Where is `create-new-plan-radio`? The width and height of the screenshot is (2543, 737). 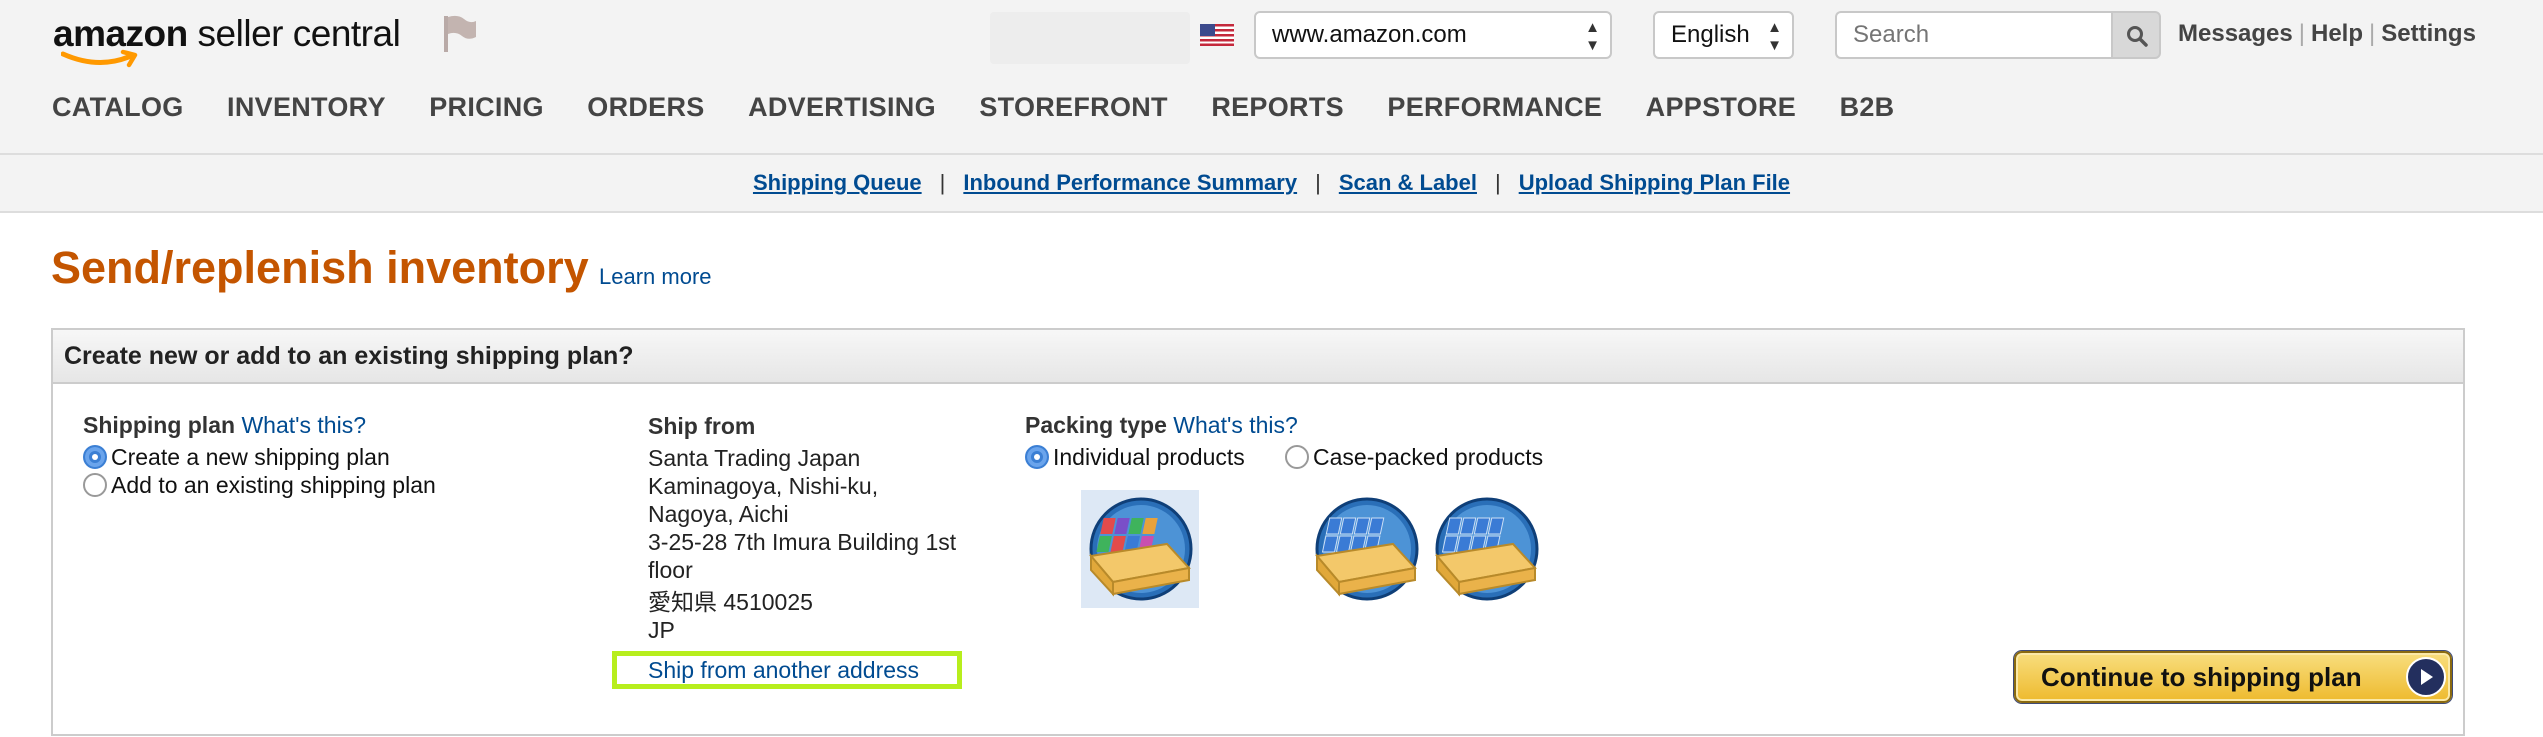 create-new-plan-radio is located at coordinates (95, 457).